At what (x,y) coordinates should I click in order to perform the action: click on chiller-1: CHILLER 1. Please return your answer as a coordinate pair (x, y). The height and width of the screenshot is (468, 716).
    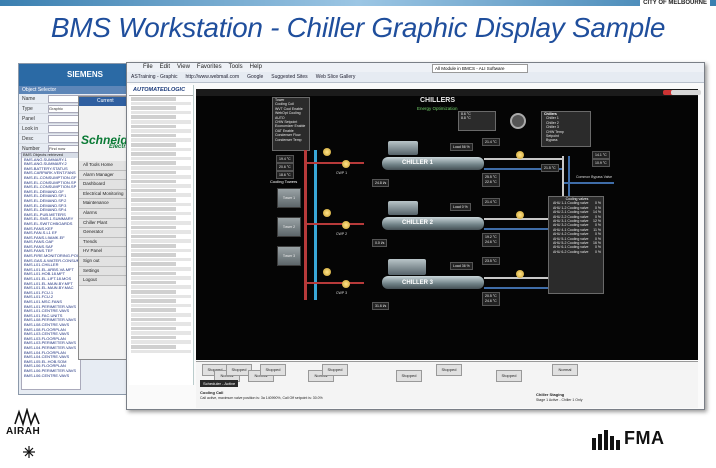
    Looking at the image, I should click on (433, 164).